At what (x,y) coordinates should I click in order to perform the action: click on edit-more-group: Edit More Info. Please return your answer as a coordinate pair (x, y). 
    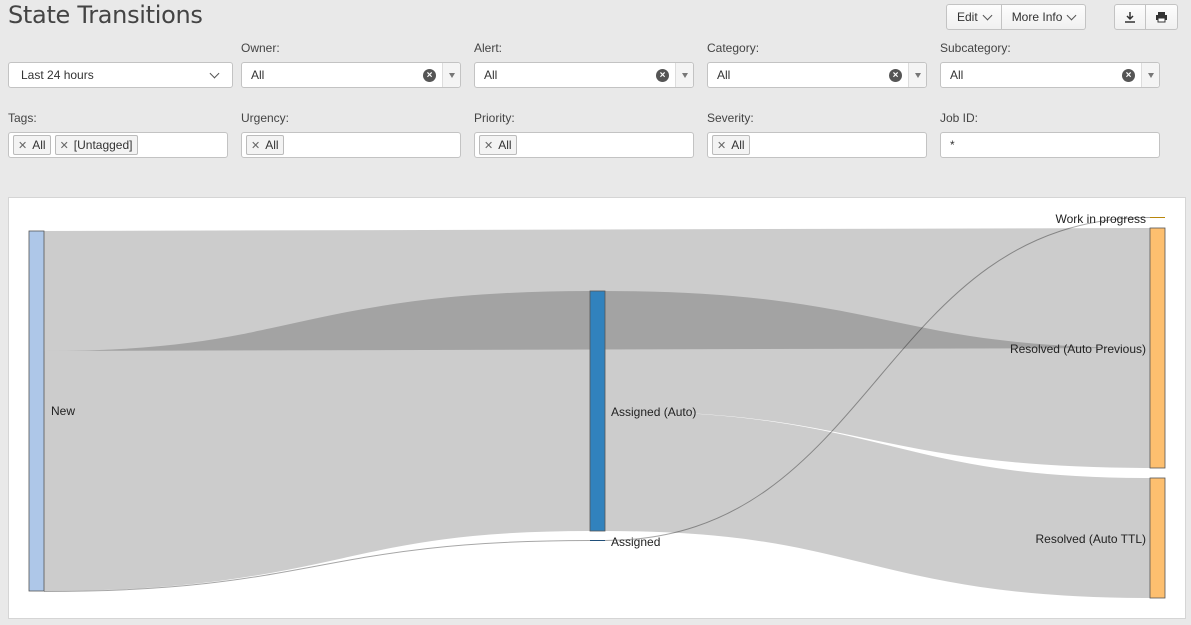
    Looking at the image, I should click on (1016, 17).